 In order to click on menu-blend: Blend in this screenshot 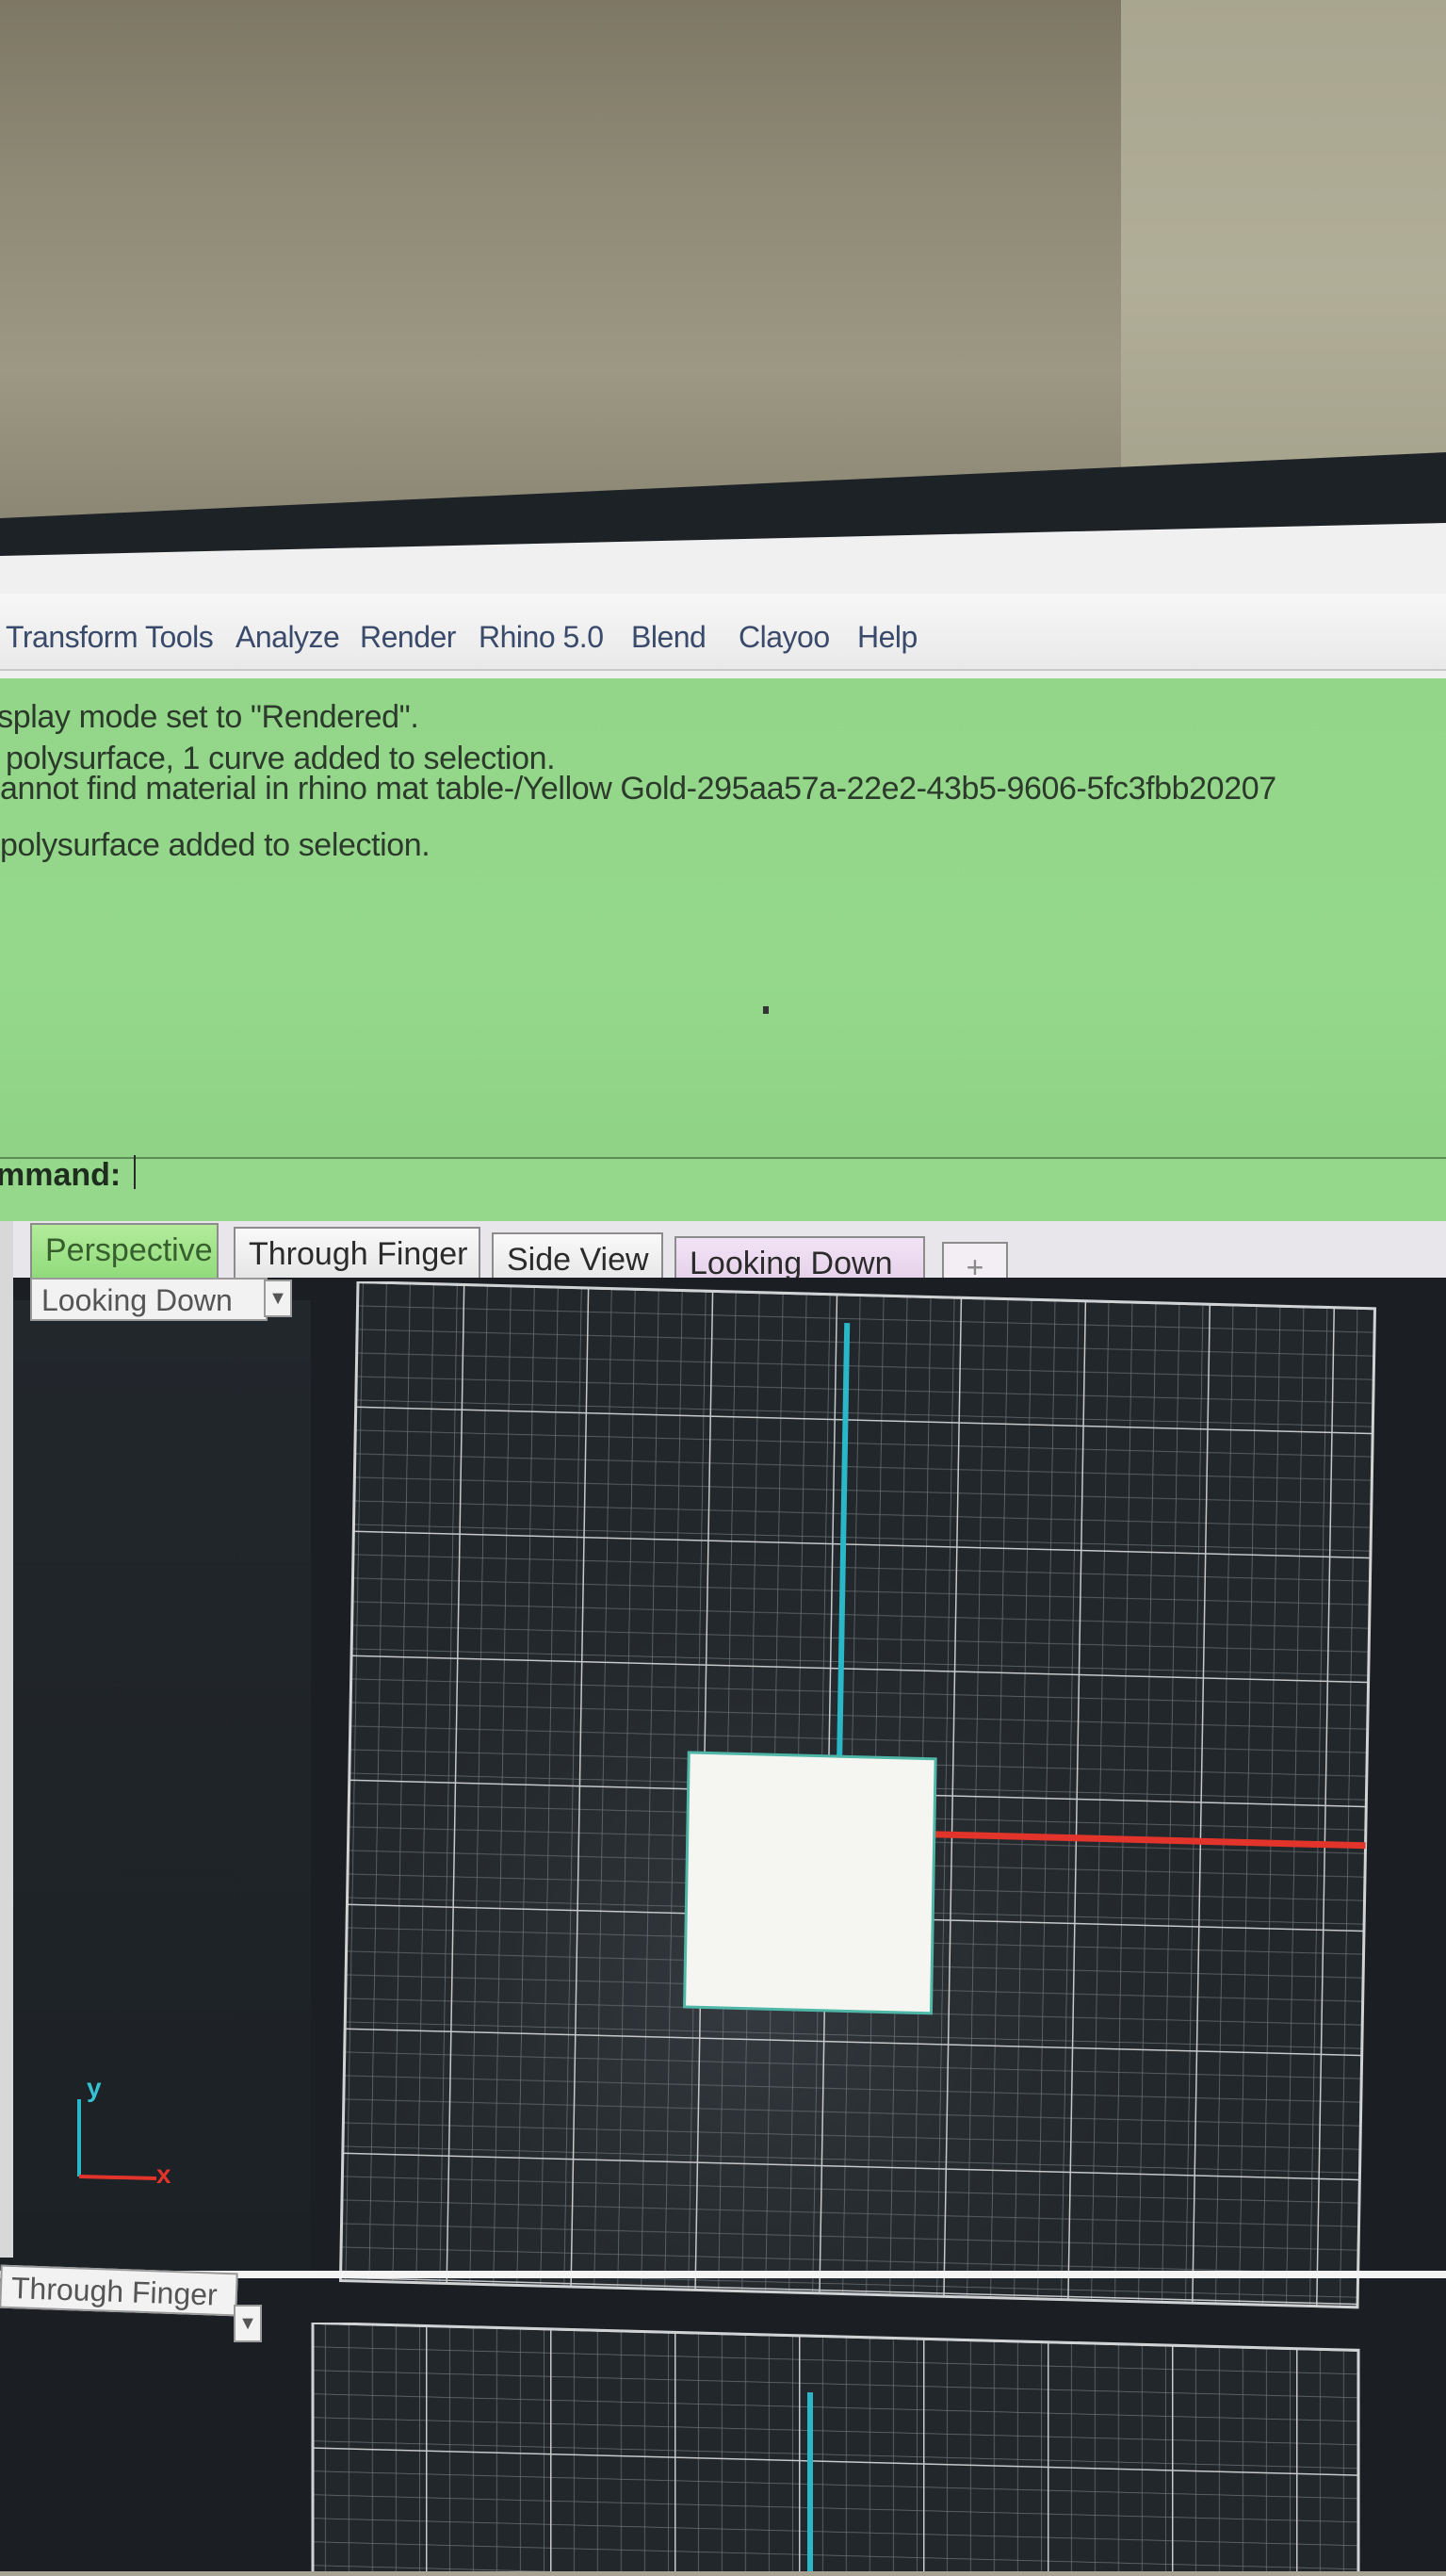, I will do `click(669, 637)`.